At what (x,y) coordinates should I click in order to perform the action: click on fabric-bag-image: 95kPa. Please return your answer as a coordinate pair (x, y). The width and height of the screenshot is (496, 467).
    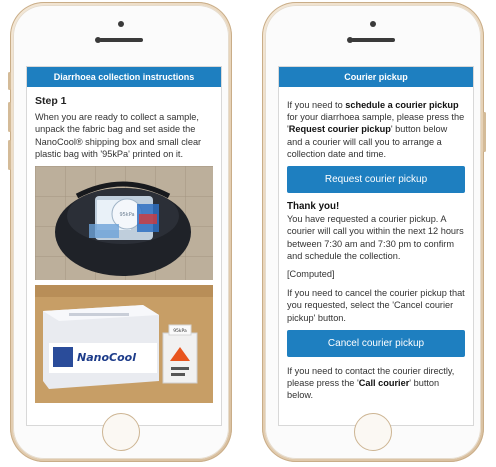
    Looking at the image, I should click on (124, 223).